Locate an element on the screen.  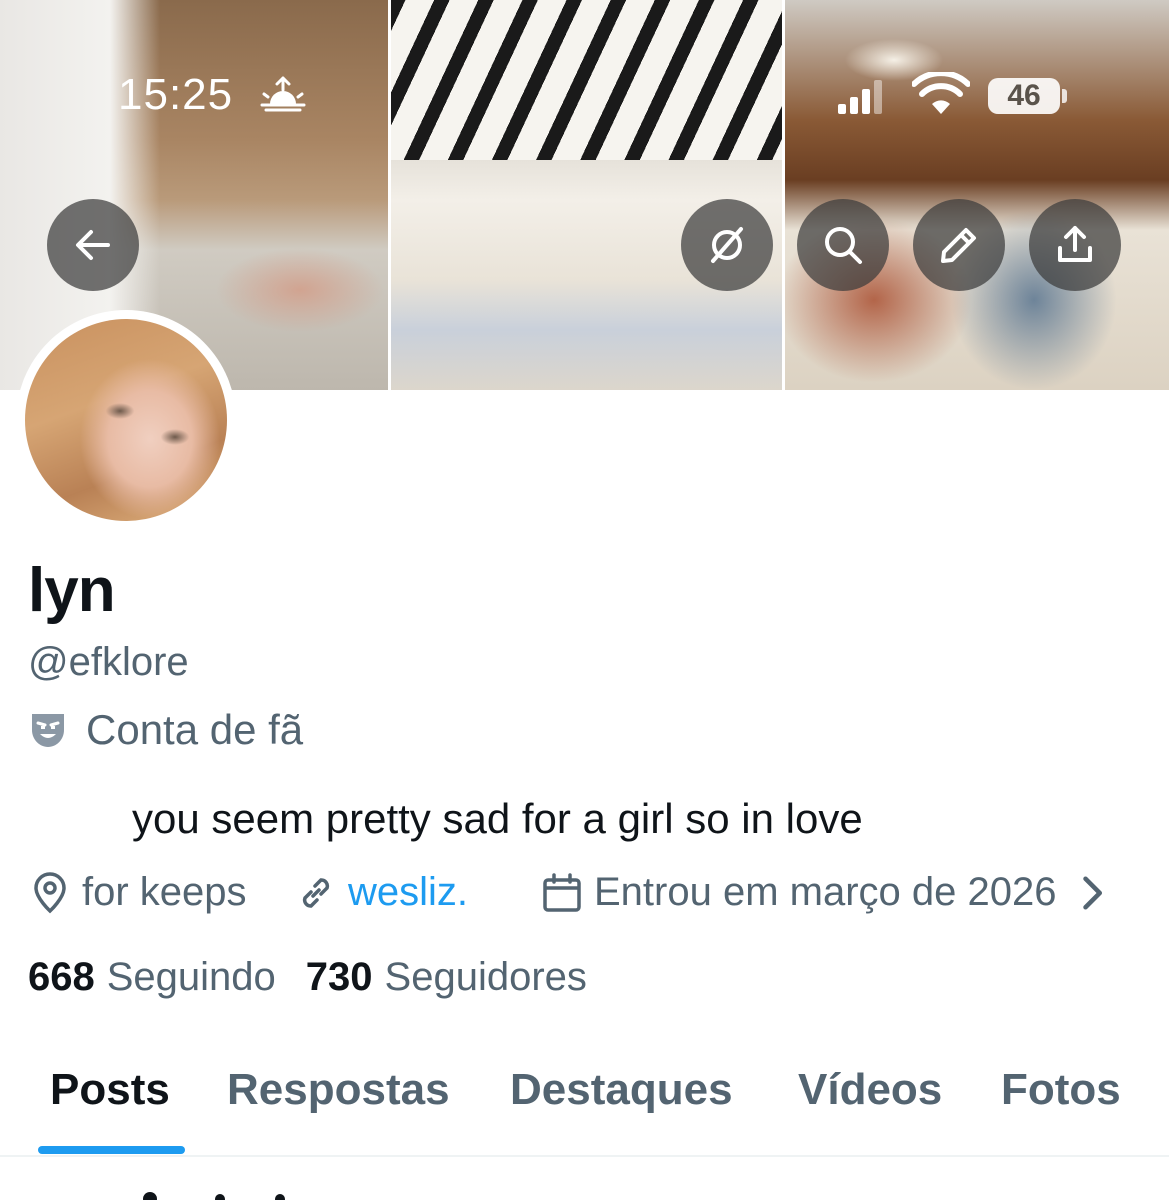
link-icon is located at coordinates (316, 892).